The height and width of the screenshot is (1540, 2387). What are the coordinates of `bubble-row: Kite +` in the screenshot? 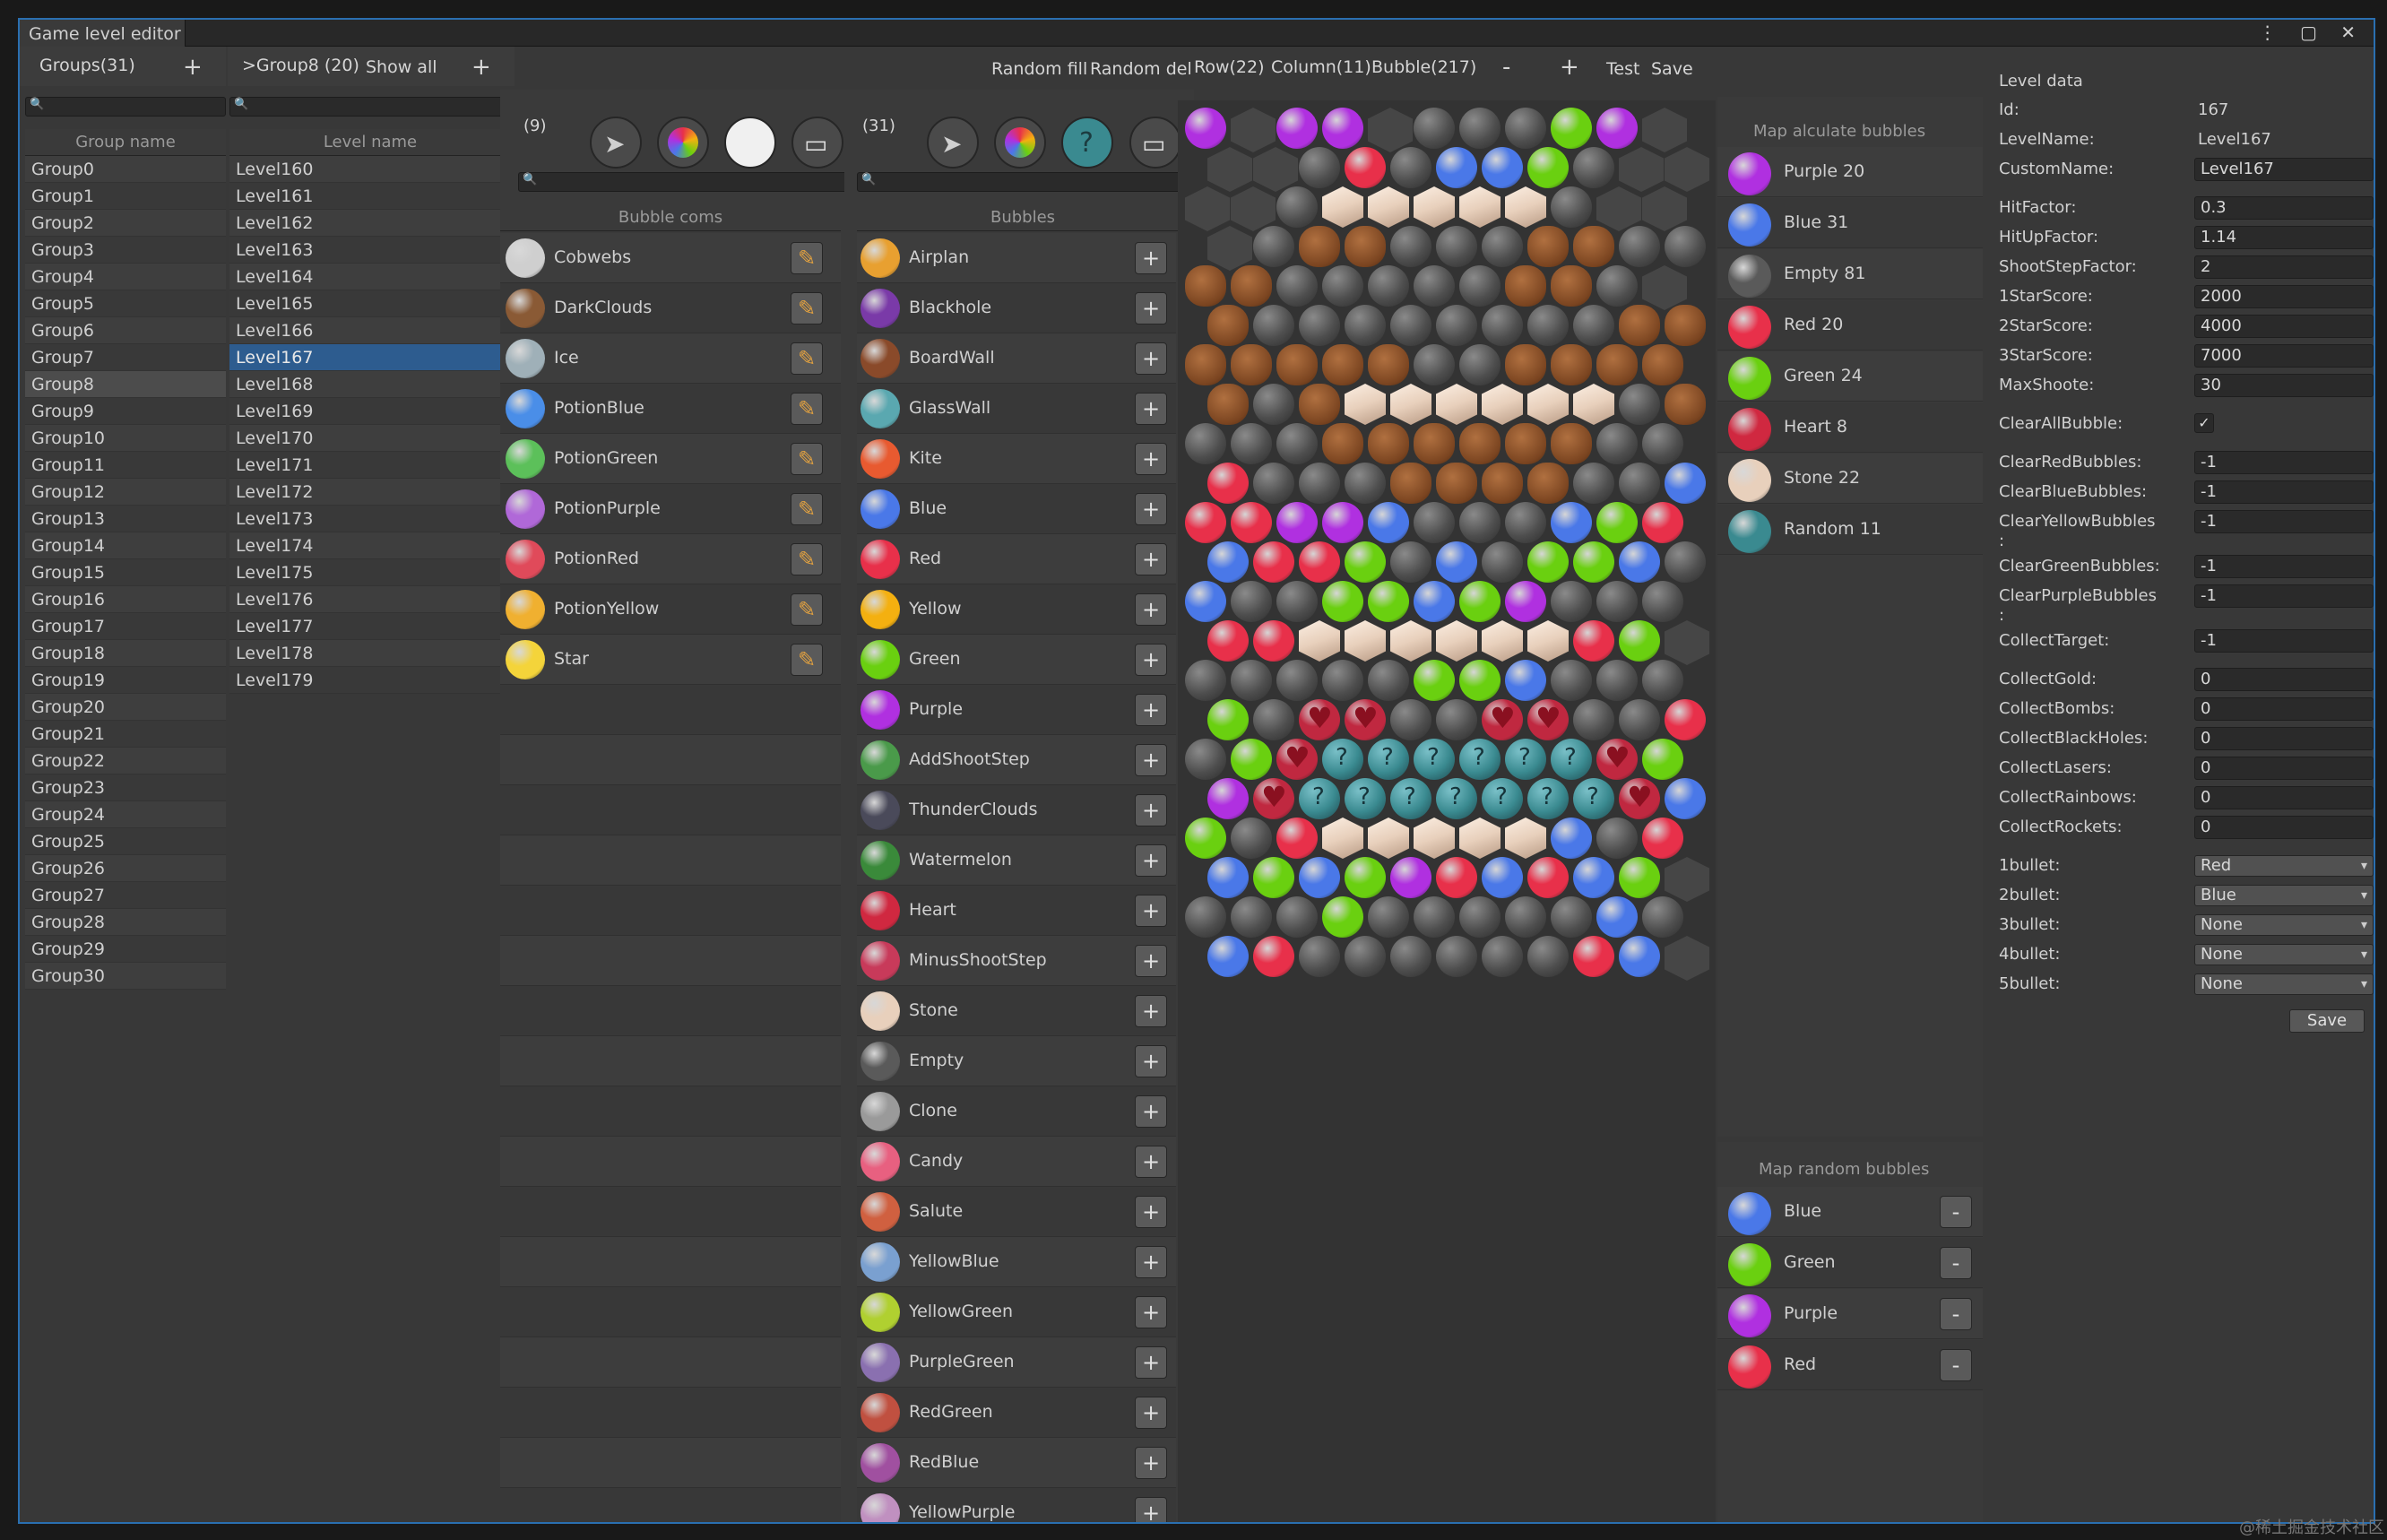 It's located at (1017, 459).